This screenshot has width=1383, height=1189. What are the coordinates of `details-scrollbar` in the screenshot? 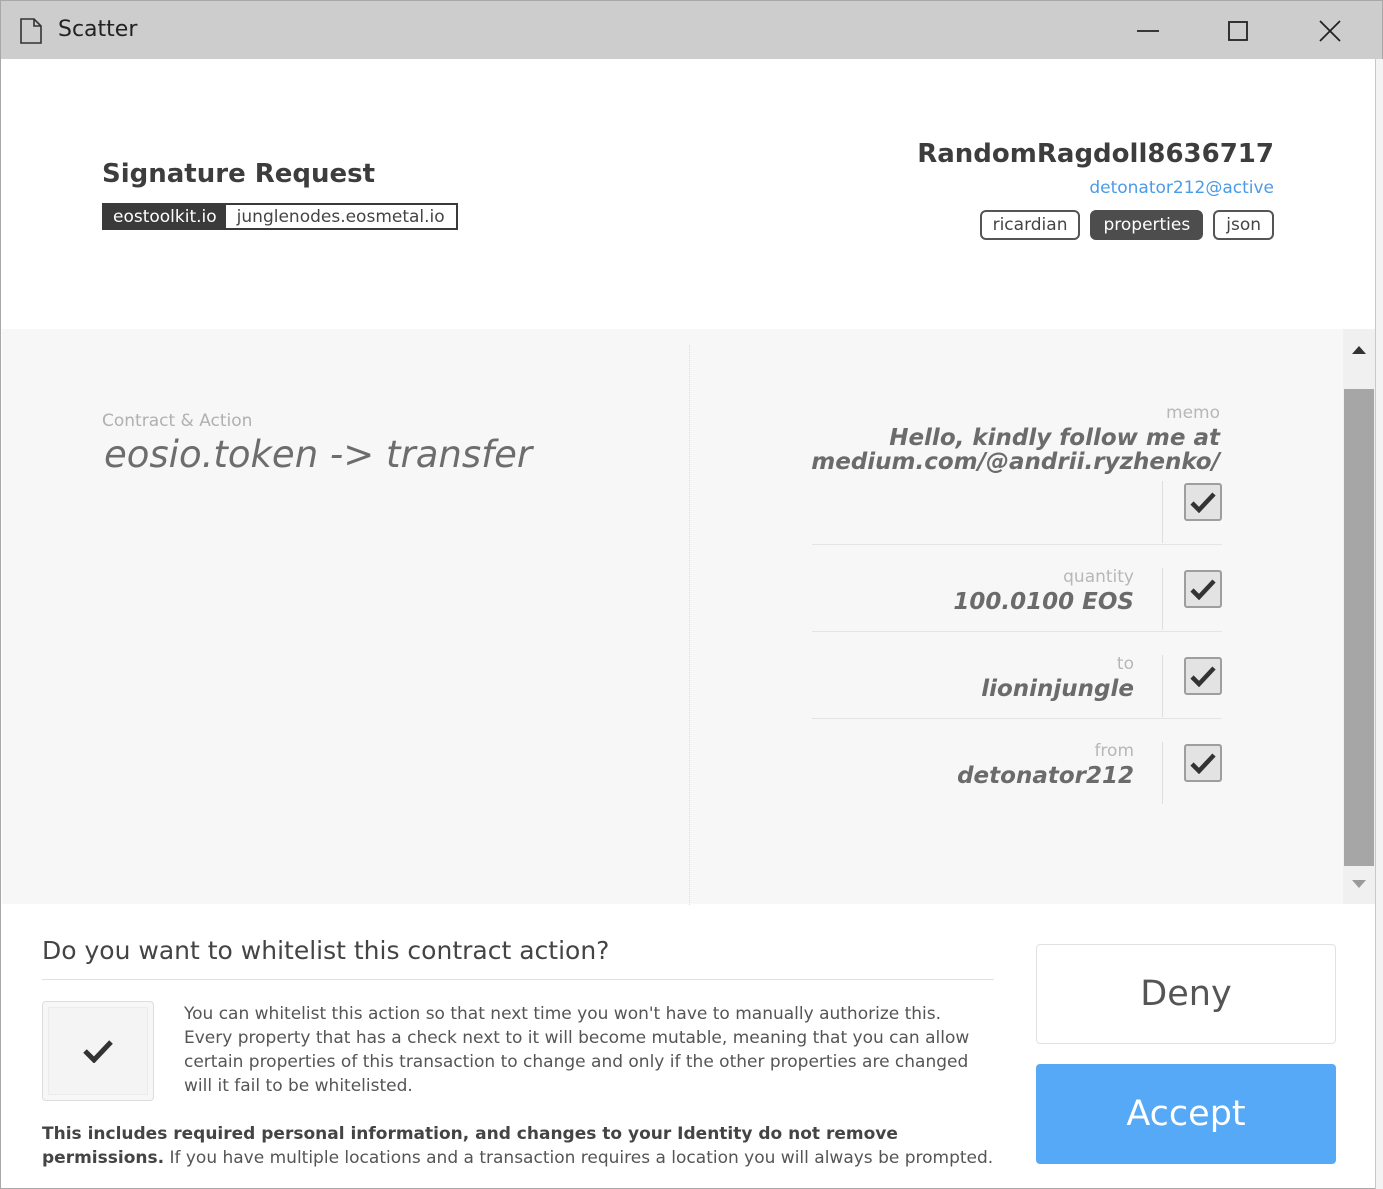 It's located at (1359, 616).